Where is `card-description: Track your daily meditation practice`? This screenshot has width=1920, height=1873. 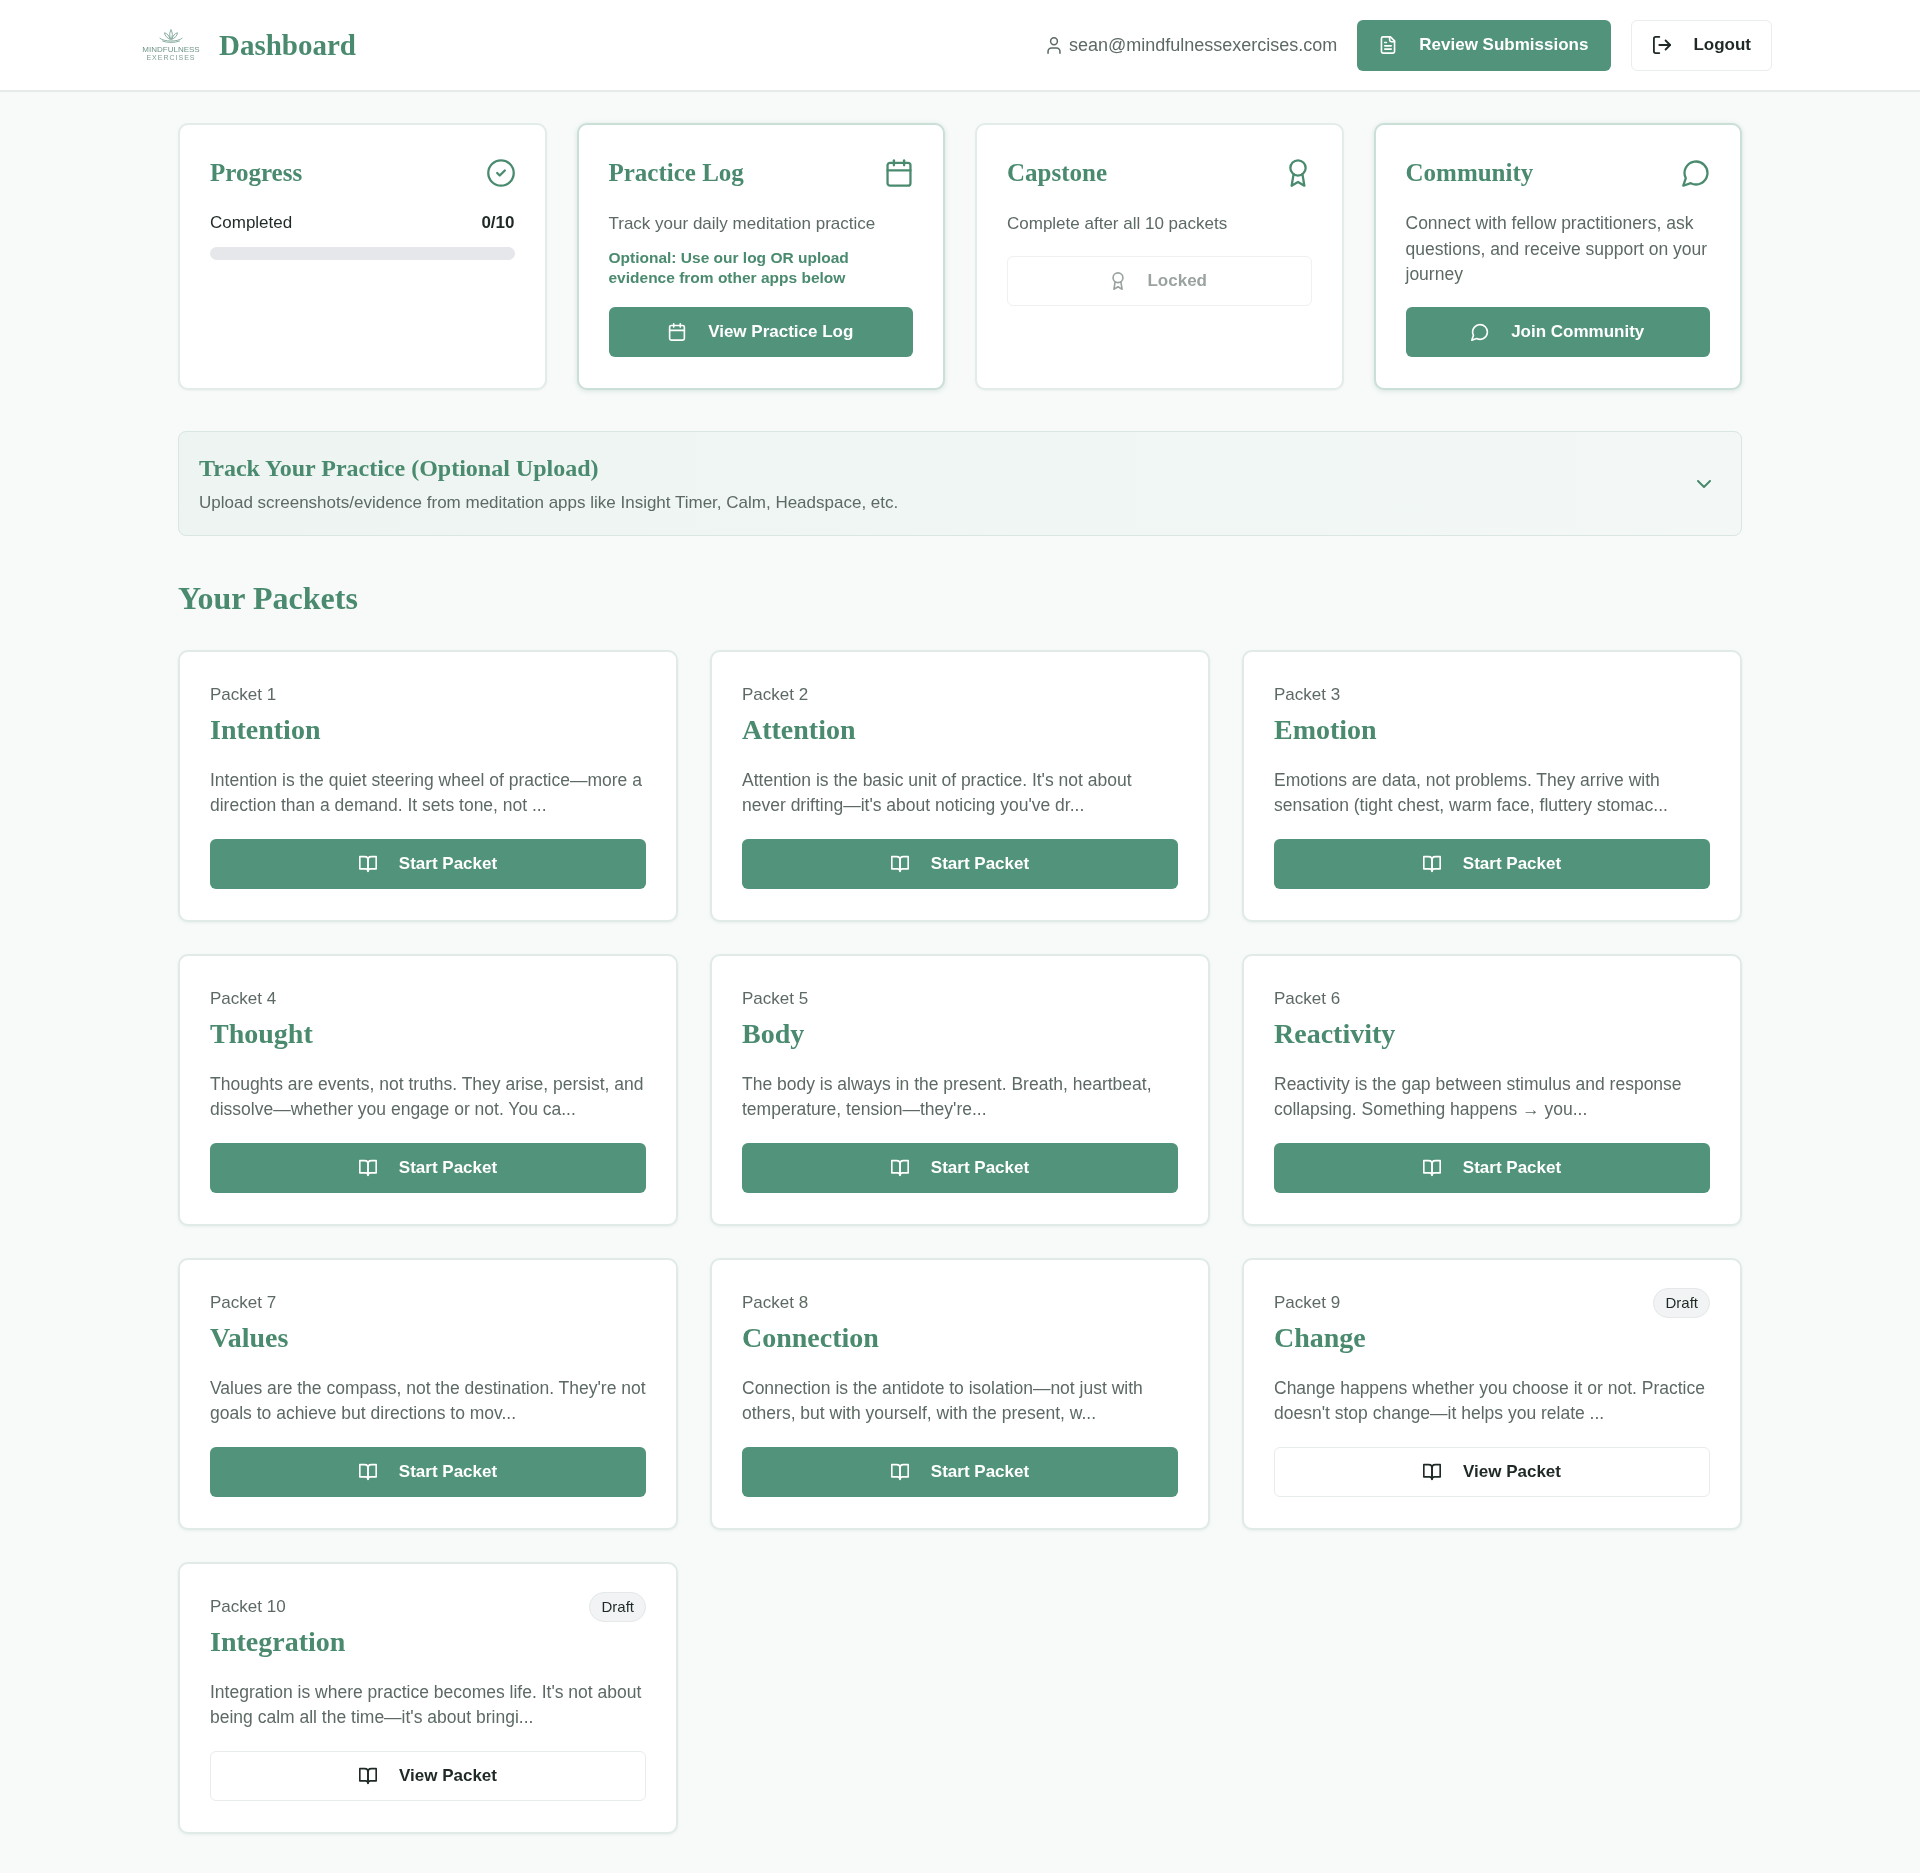 card-description: Track your daily meditation practice is located at coordinates (742, 224).